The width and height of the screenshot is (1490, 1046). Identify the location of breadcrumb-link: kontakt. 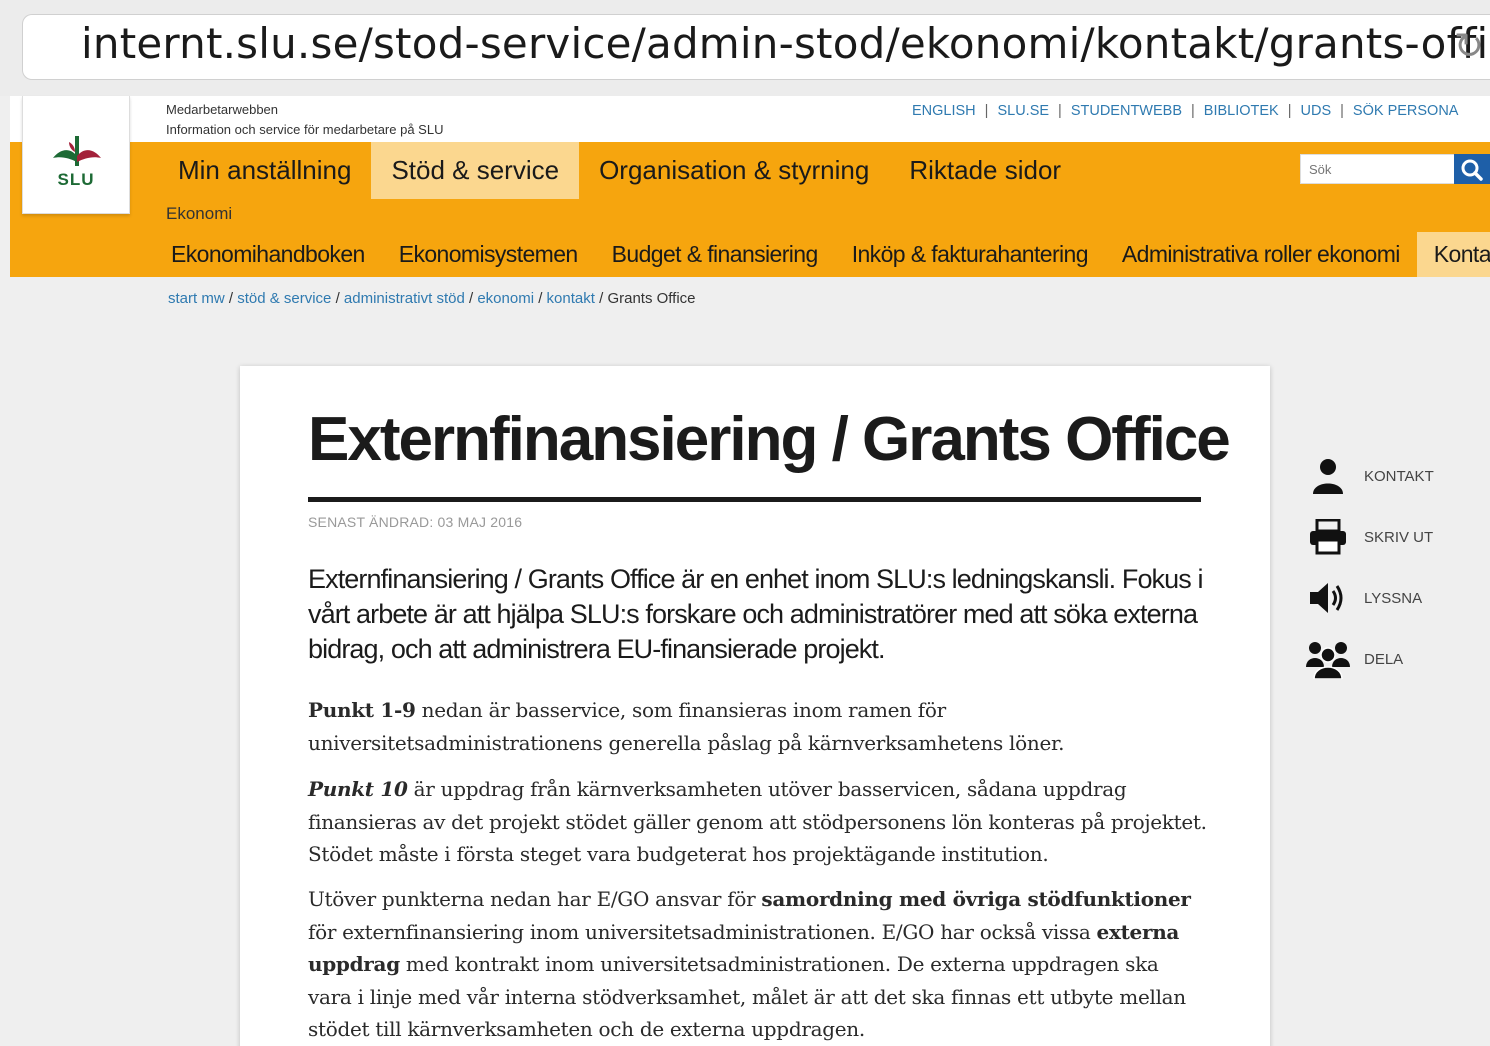
(571, 298).